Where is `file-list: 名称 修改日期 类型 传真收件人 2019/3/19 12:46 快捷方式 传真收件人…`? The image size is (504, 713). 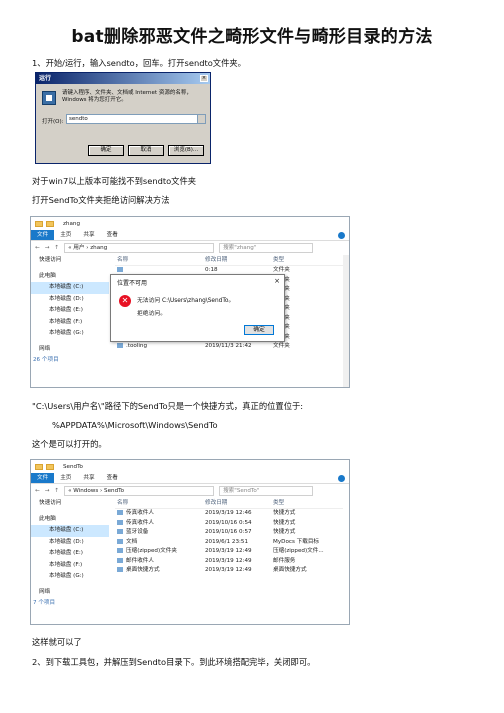 file-list: 名称 修改日期 类型 传真收件人 2019/3/19 12:46 快捷方式 传真收件人… is located at coordinates (229, 537).